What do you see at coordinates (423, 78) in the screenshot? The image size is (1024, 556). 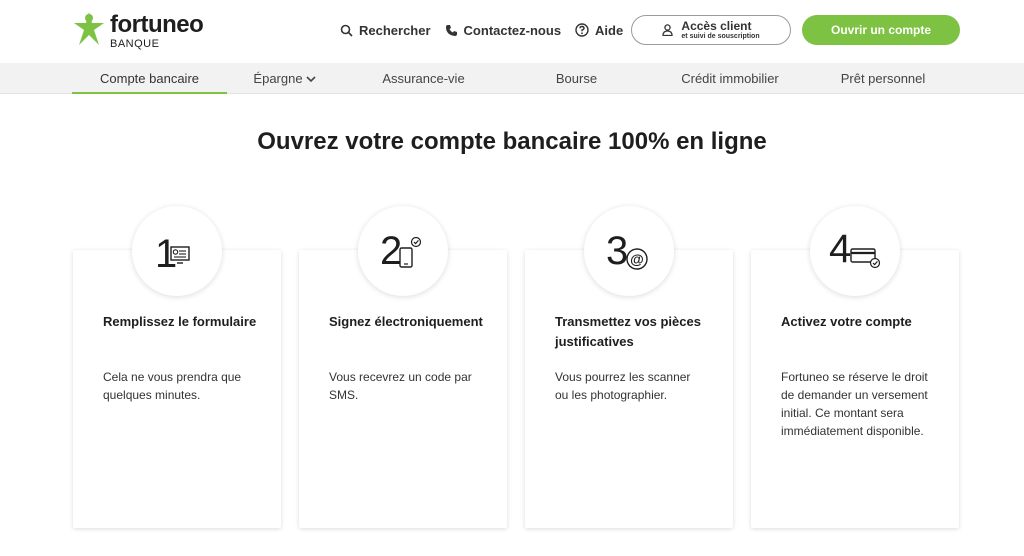 I see `nav-assurance-vie: Assurance-vie` at bounding box center [423, 78].